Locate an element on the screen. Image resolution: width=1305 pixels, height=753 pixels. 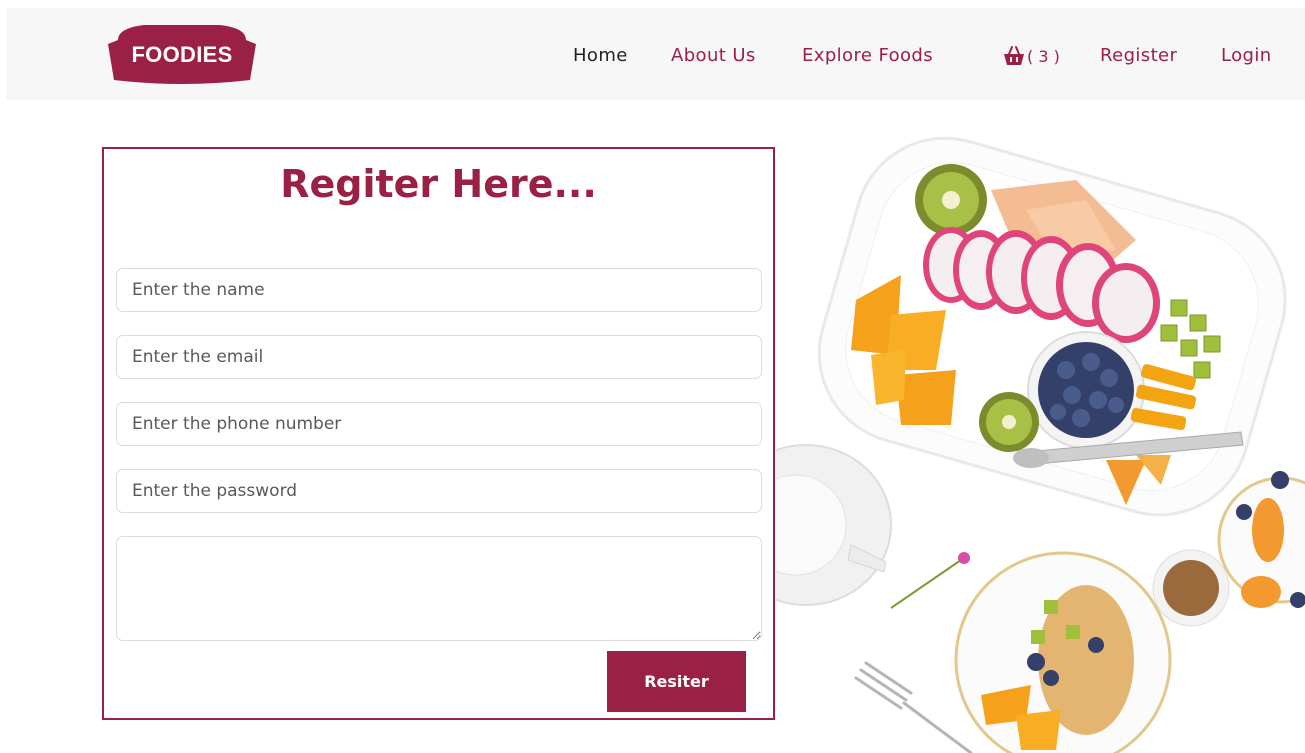
cart-link: ( 3 ) is located at coordinates (1031, 56).